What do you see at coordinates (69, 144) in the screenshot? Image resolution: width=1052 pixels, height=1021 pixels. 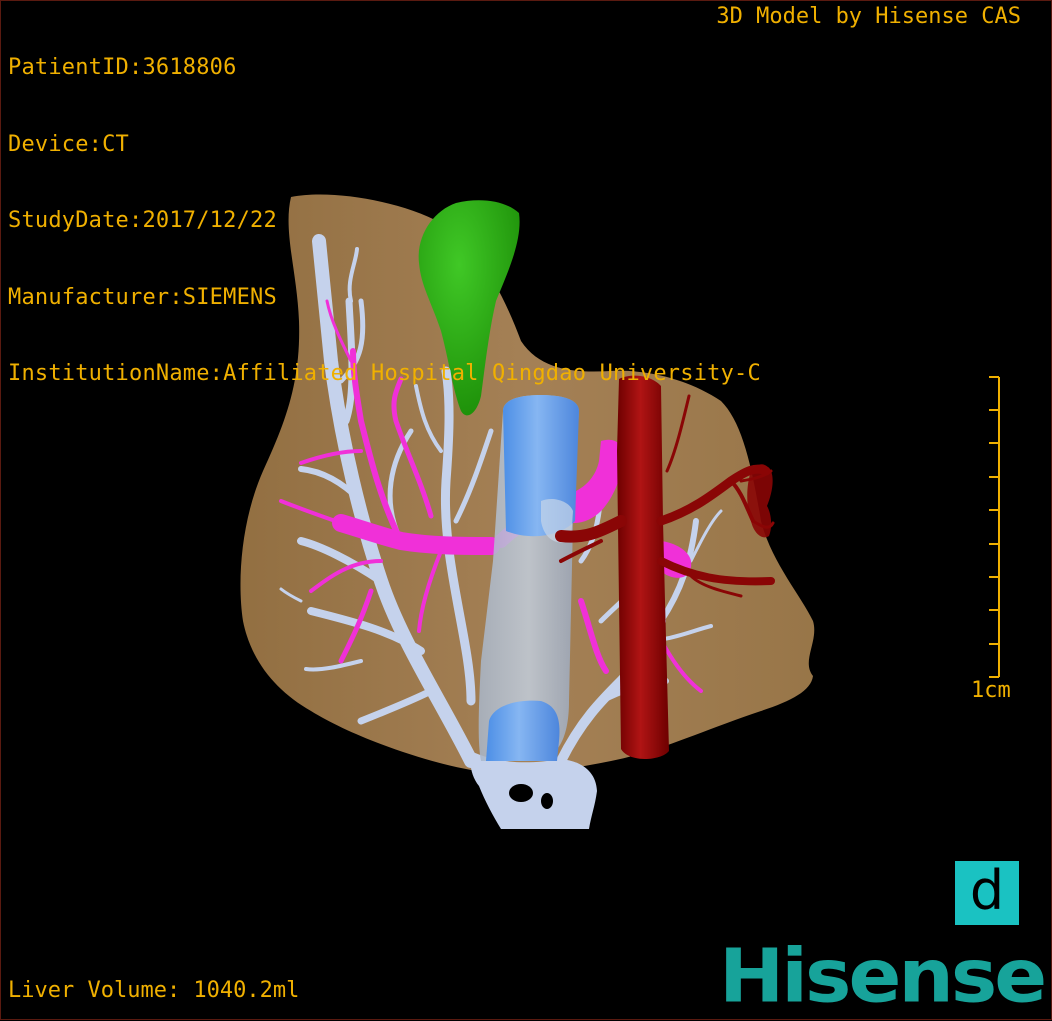 I see `device-text: Device:CT` at bounding box center [69, 144].